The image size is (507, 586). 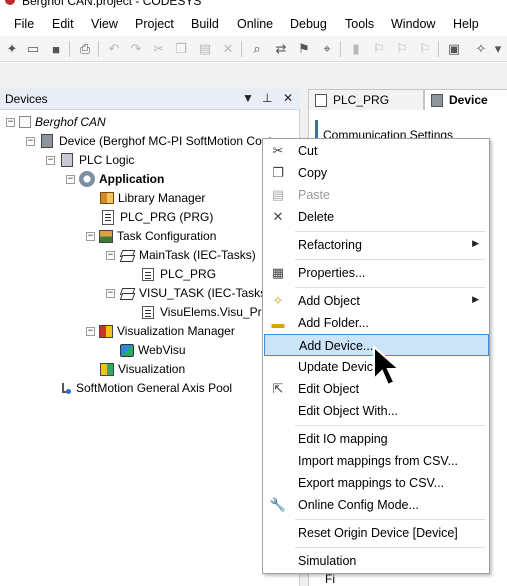 What do you see at coordinates (255, 24) in the screenshot?
I see `menu-online: Online` at bounding box center [255, 24].